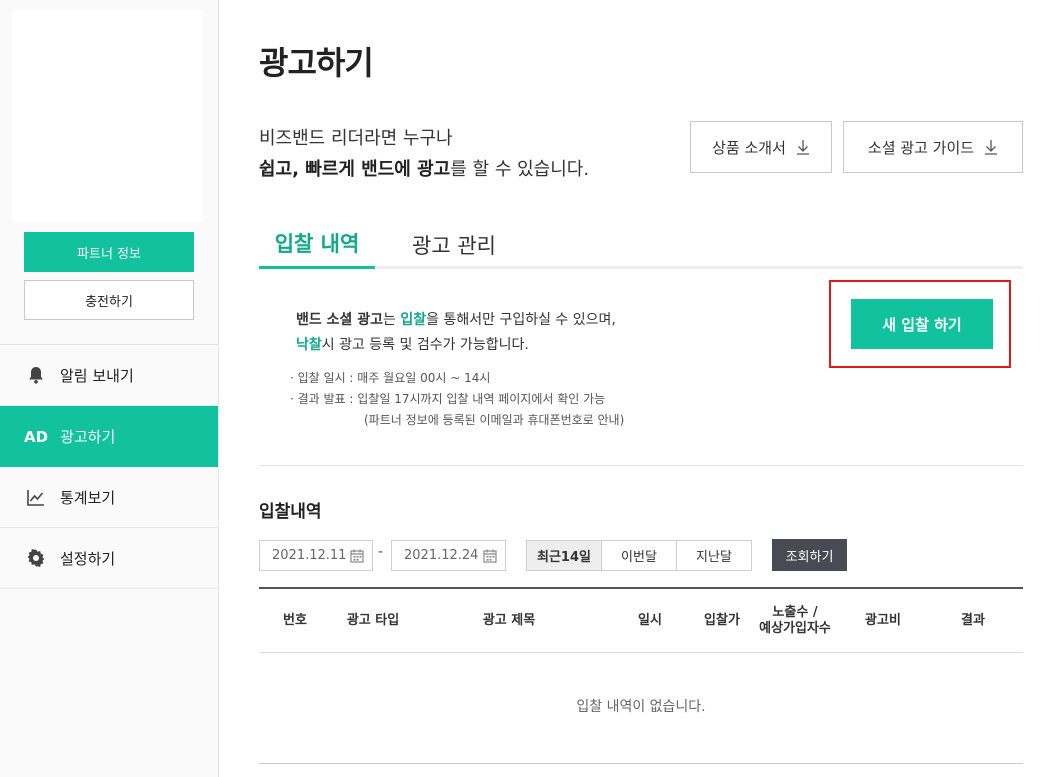 This screenshot has height=777, width=1057. What do you see at coordinates (441, 555) in the screenshot?
I see `end-date-value: 2021.12.24` at bounding box center [441, 555].